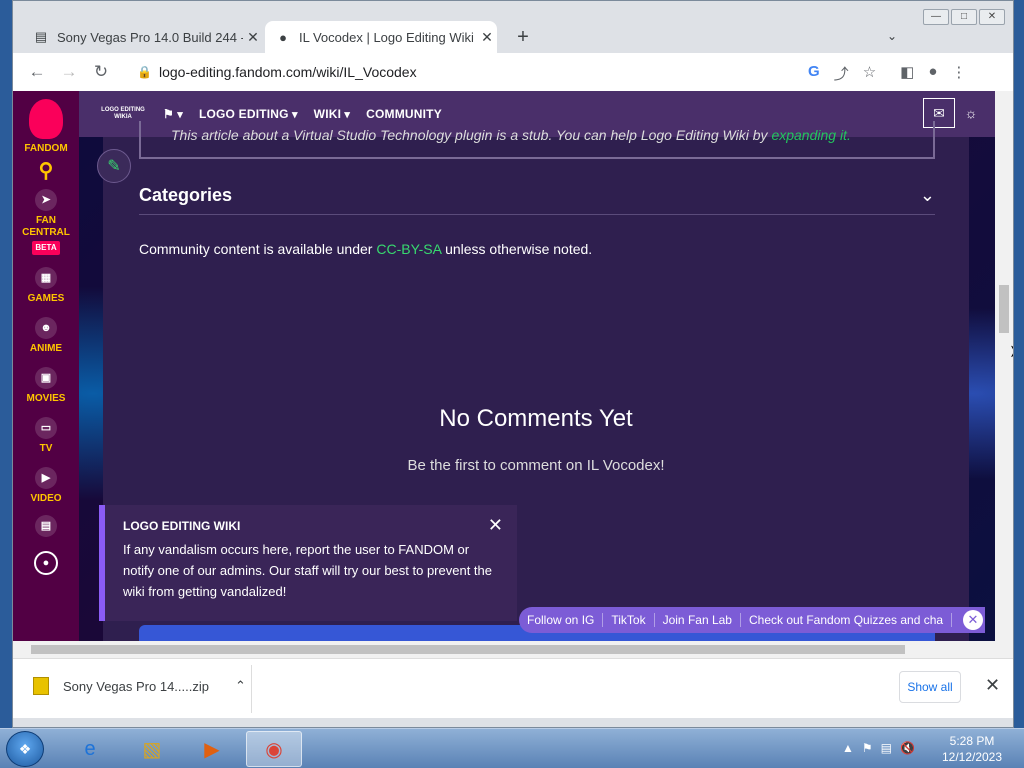  What do you see at coordinates (561, 620) in the screenshot?
I see `follow-ig-link: Follow on IG` at bounding box center [561, 620].